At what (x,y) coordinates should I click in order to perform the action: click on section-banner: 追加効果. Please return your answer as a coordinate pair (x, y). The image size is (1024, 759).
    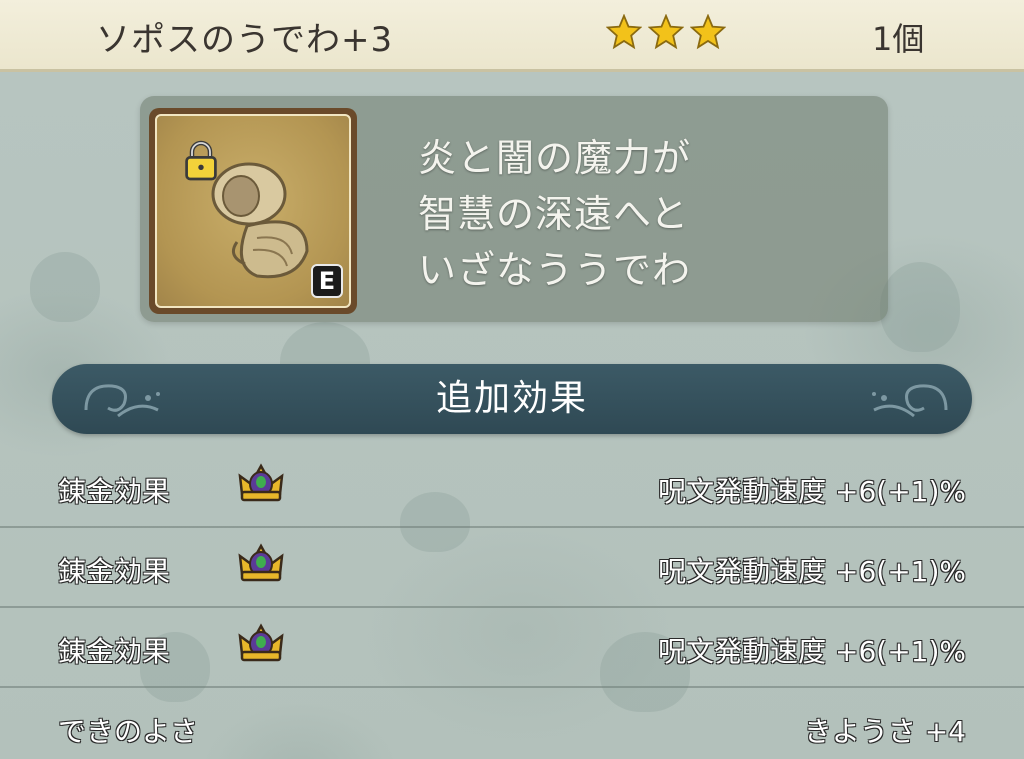
    Looking at the image, I should click on (512, 399).